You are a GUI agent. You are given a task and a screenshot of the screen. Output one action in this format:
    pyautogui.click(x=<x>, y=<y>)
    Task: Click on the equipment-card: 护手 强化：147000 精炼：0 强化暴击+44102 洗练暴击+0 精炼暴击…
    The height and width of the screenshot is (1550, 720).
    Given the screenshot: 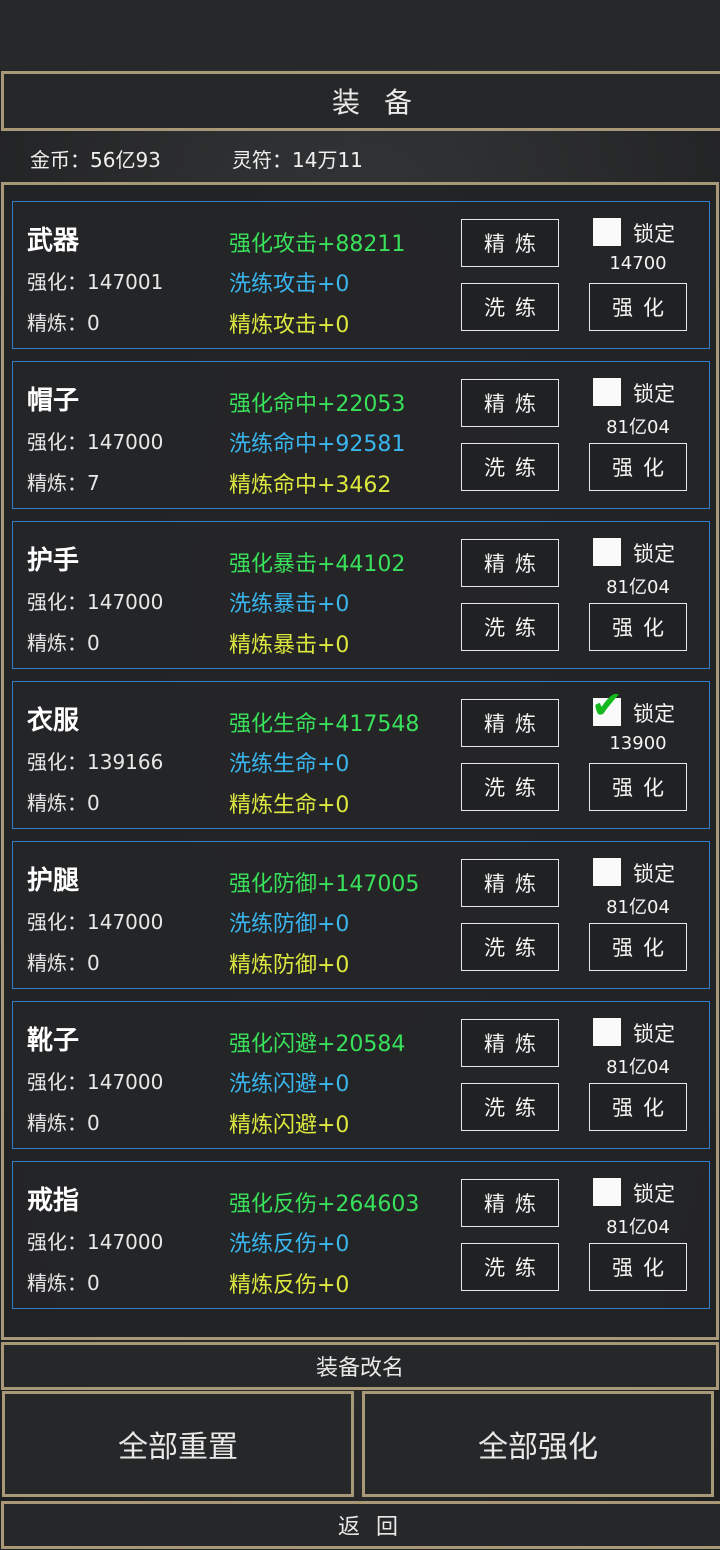 What is the action you would take?
    pyautogui.click(x=361, y=595)
    